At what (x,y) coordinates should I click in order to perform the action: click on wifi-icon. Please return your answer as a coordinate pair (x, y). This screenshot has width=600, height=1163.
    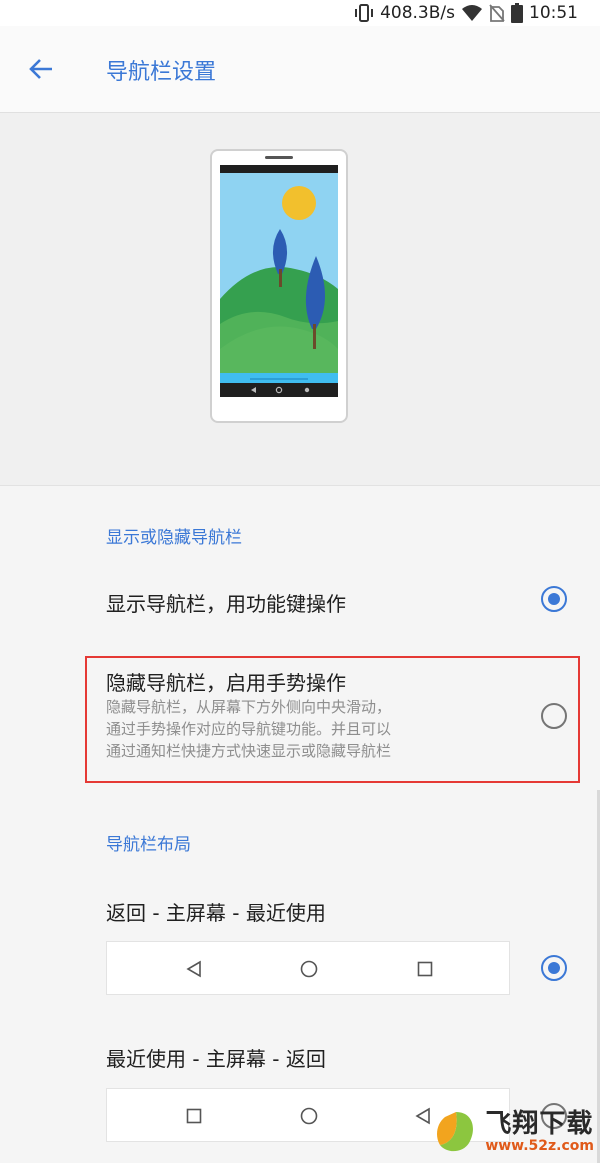
    Looking at the image, I should click on (472, 13).